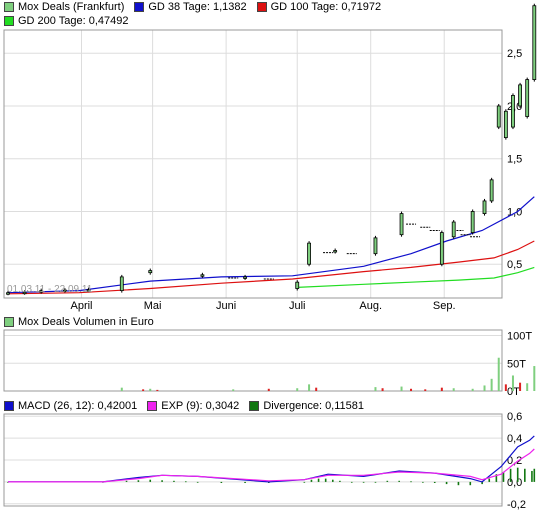  What do you see at coordinates (516, 364) in the screenshot?
I see `y-tick-label: 50T` at bounding box center [516, 364].